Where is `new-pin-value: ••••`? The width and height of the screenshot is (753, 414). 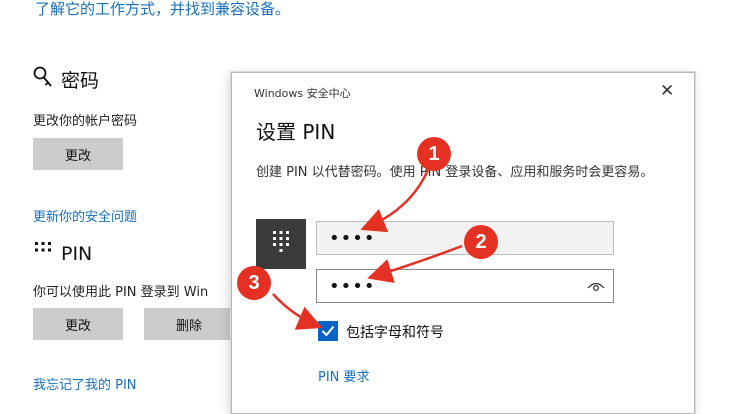 new-pin-value: •••• is located at coordinates (352, 238).